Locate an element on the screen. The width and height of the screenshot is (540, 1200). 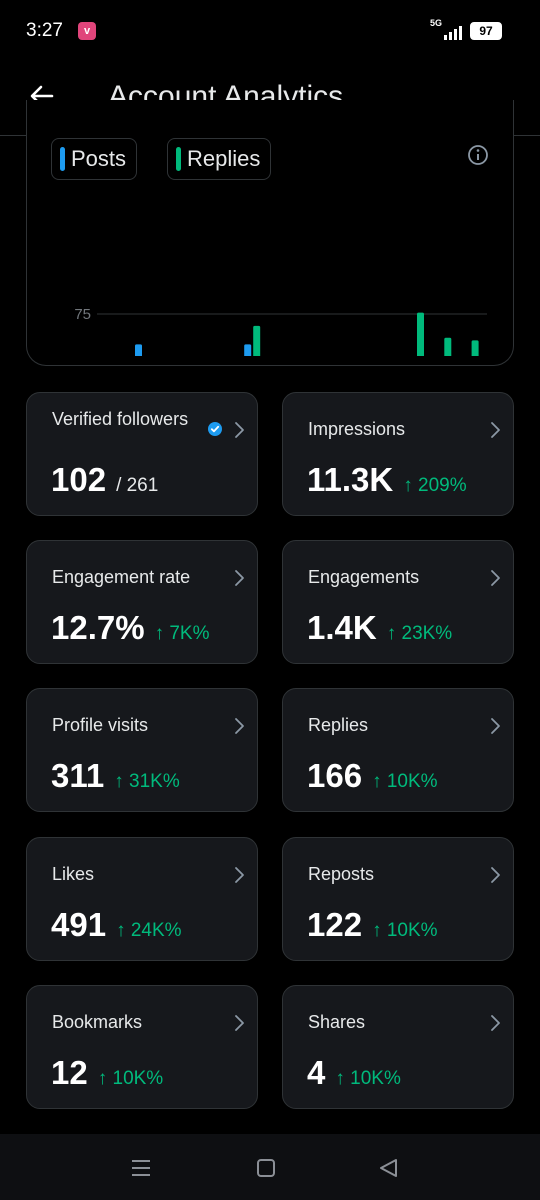
metric-label: Bookmarks is located at coordinates (97, 1022).